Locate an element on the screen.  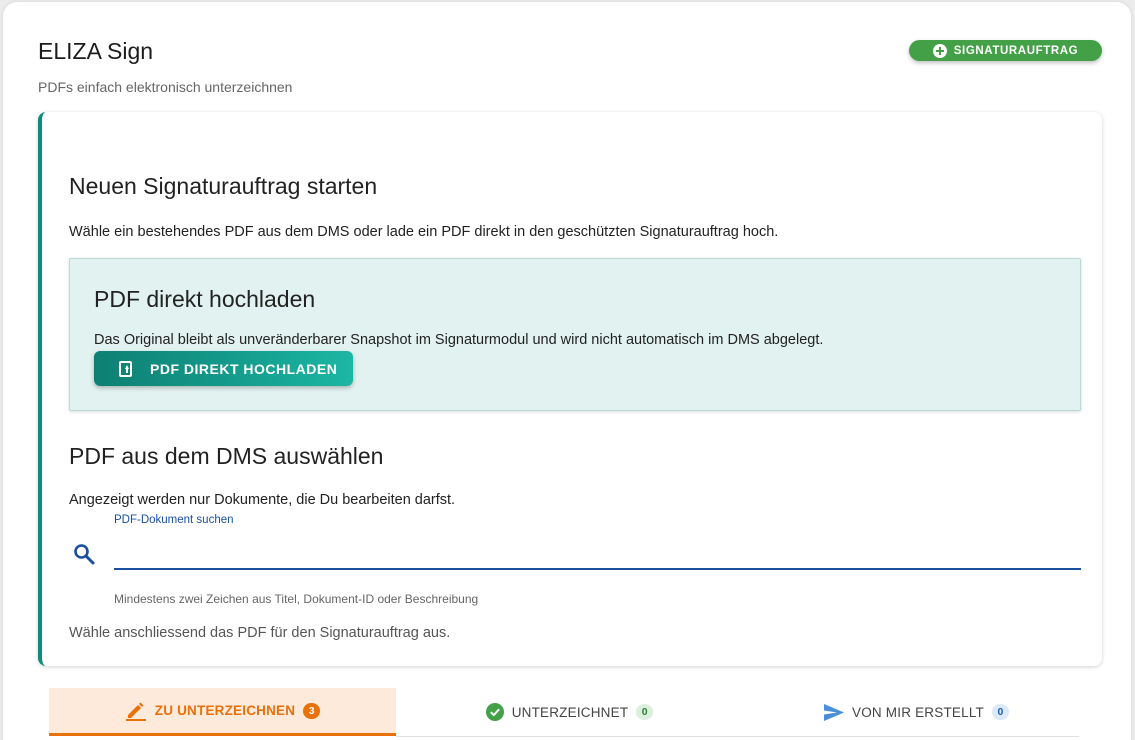
send-icon is located at coordinates (834, 712).